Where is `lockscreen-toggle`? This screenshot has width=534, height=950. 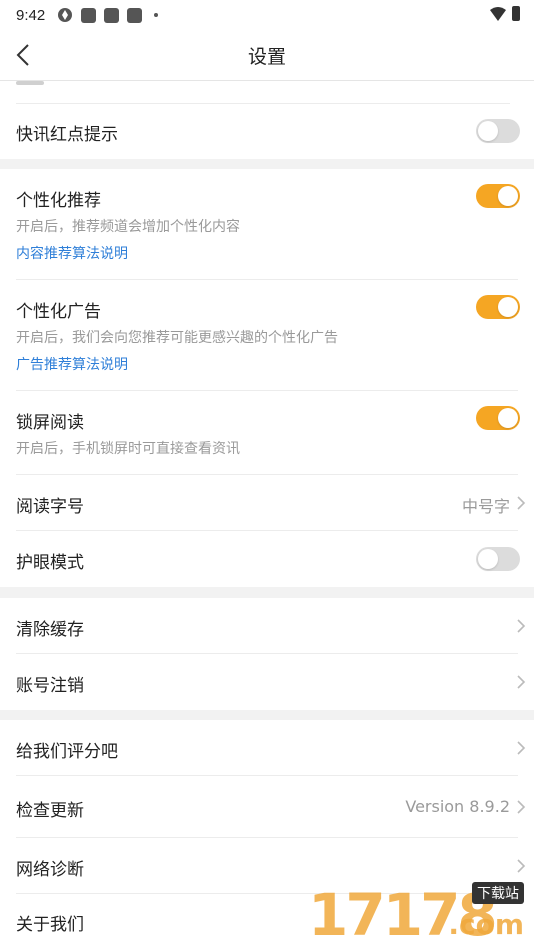
lockscreen-toggle is located at coordinates (498, 418).